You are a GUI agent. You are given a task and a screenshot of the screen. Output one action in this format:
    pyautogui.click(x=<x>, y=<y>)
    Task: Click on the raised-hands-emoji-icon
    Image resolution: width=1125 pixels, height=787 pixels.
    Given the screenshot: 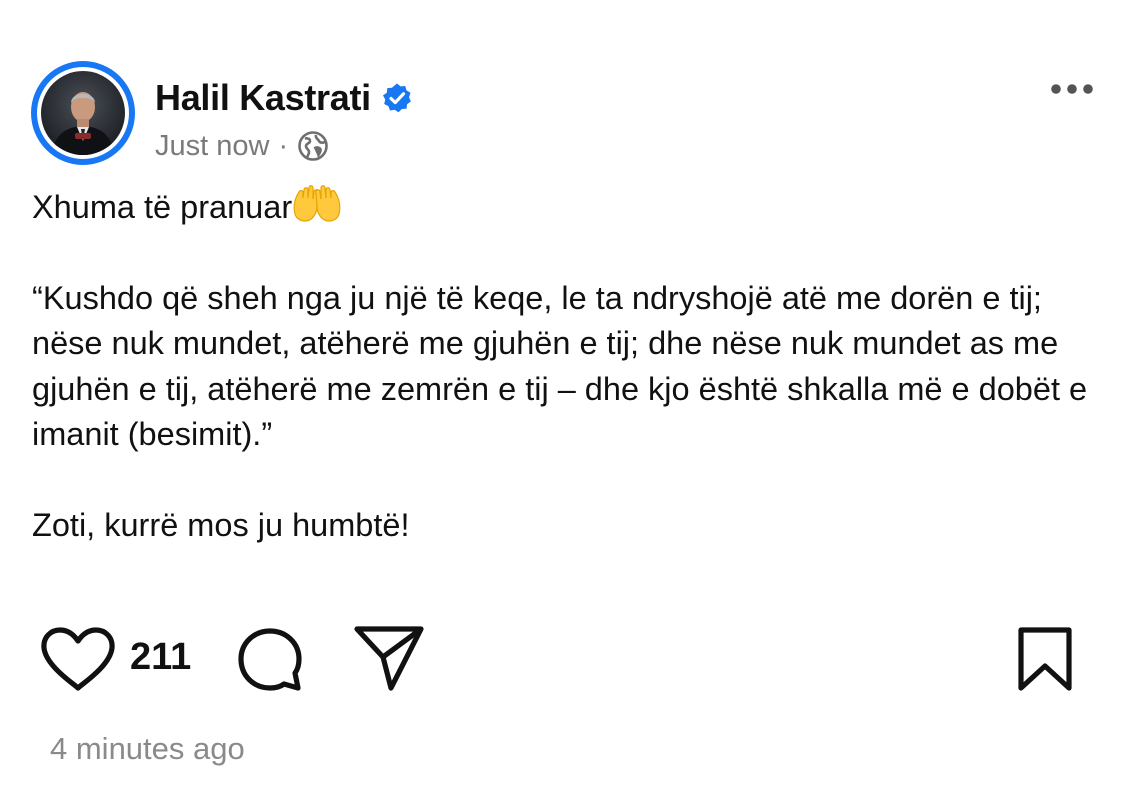 What is the action you would take?
    pyautogui.click(x=317, y=203)
    